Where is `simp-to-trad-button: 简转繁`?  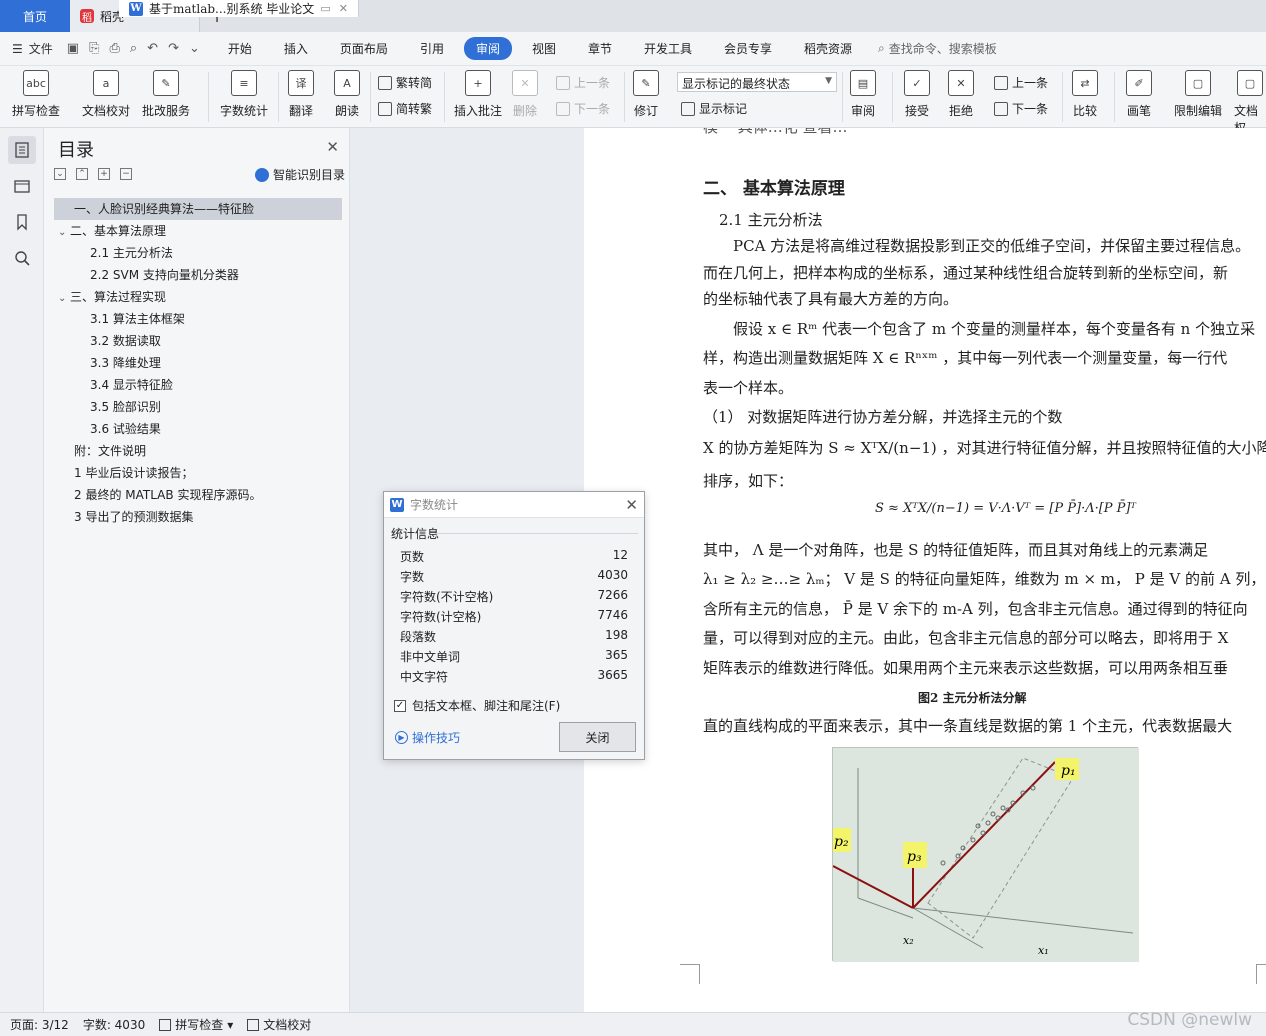 simp-to-trad-button: 简转繁 is located at coordinates (405, 108).